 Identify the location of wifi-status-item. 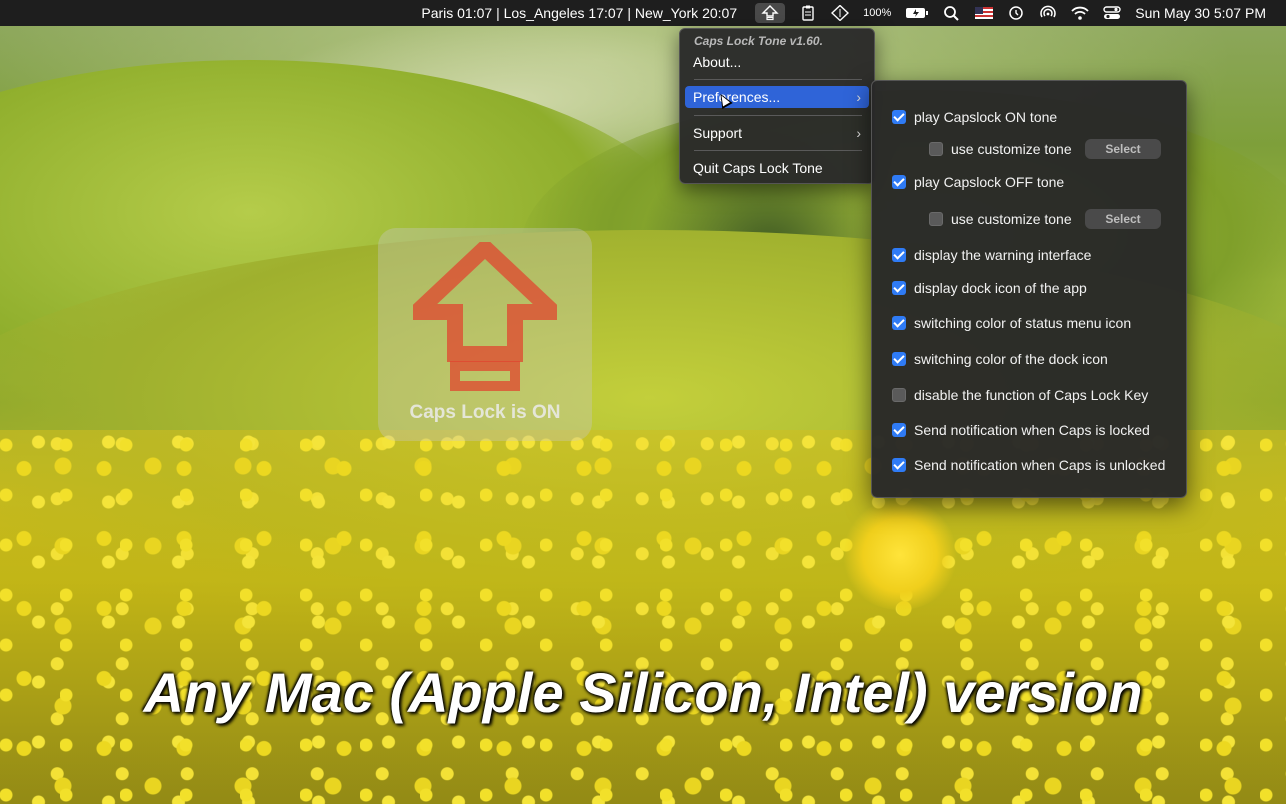
(1080, 13).